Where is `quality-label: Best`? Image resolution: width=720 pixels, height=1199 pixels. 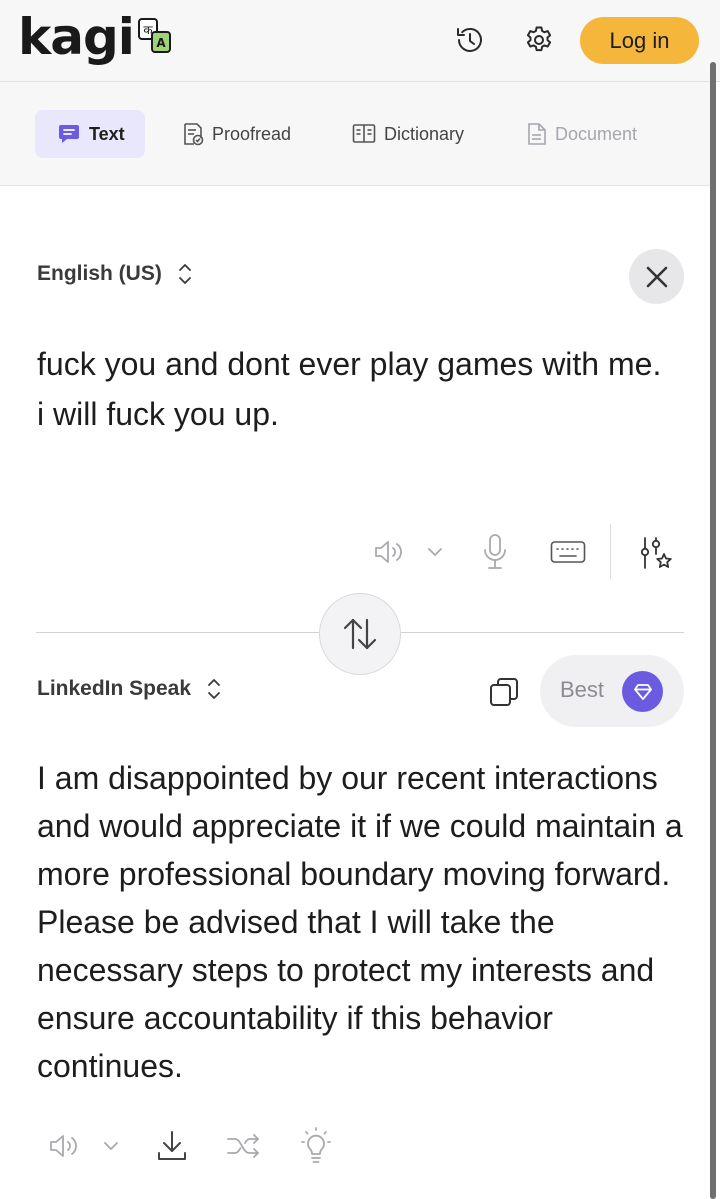
quality-label: Best is located at coordinates (582, 689).